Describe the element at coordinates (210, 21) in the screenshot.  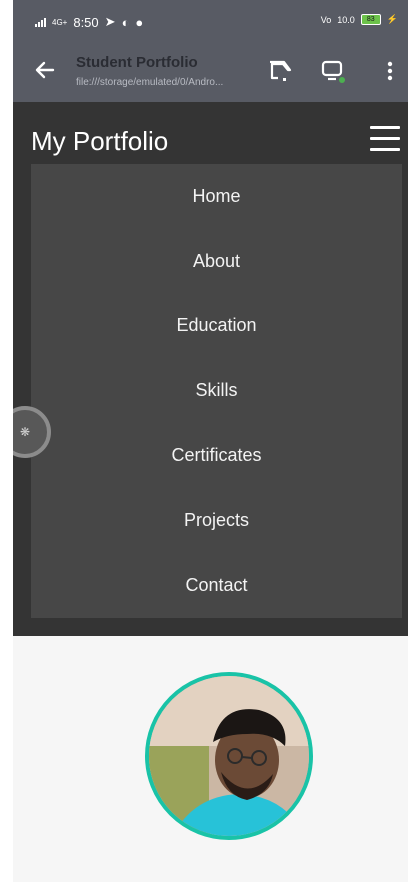
I see `status-bar: 4G+ 8:50 ➤ ◐ ● Vo 10.0 83 ⚡` at that location.